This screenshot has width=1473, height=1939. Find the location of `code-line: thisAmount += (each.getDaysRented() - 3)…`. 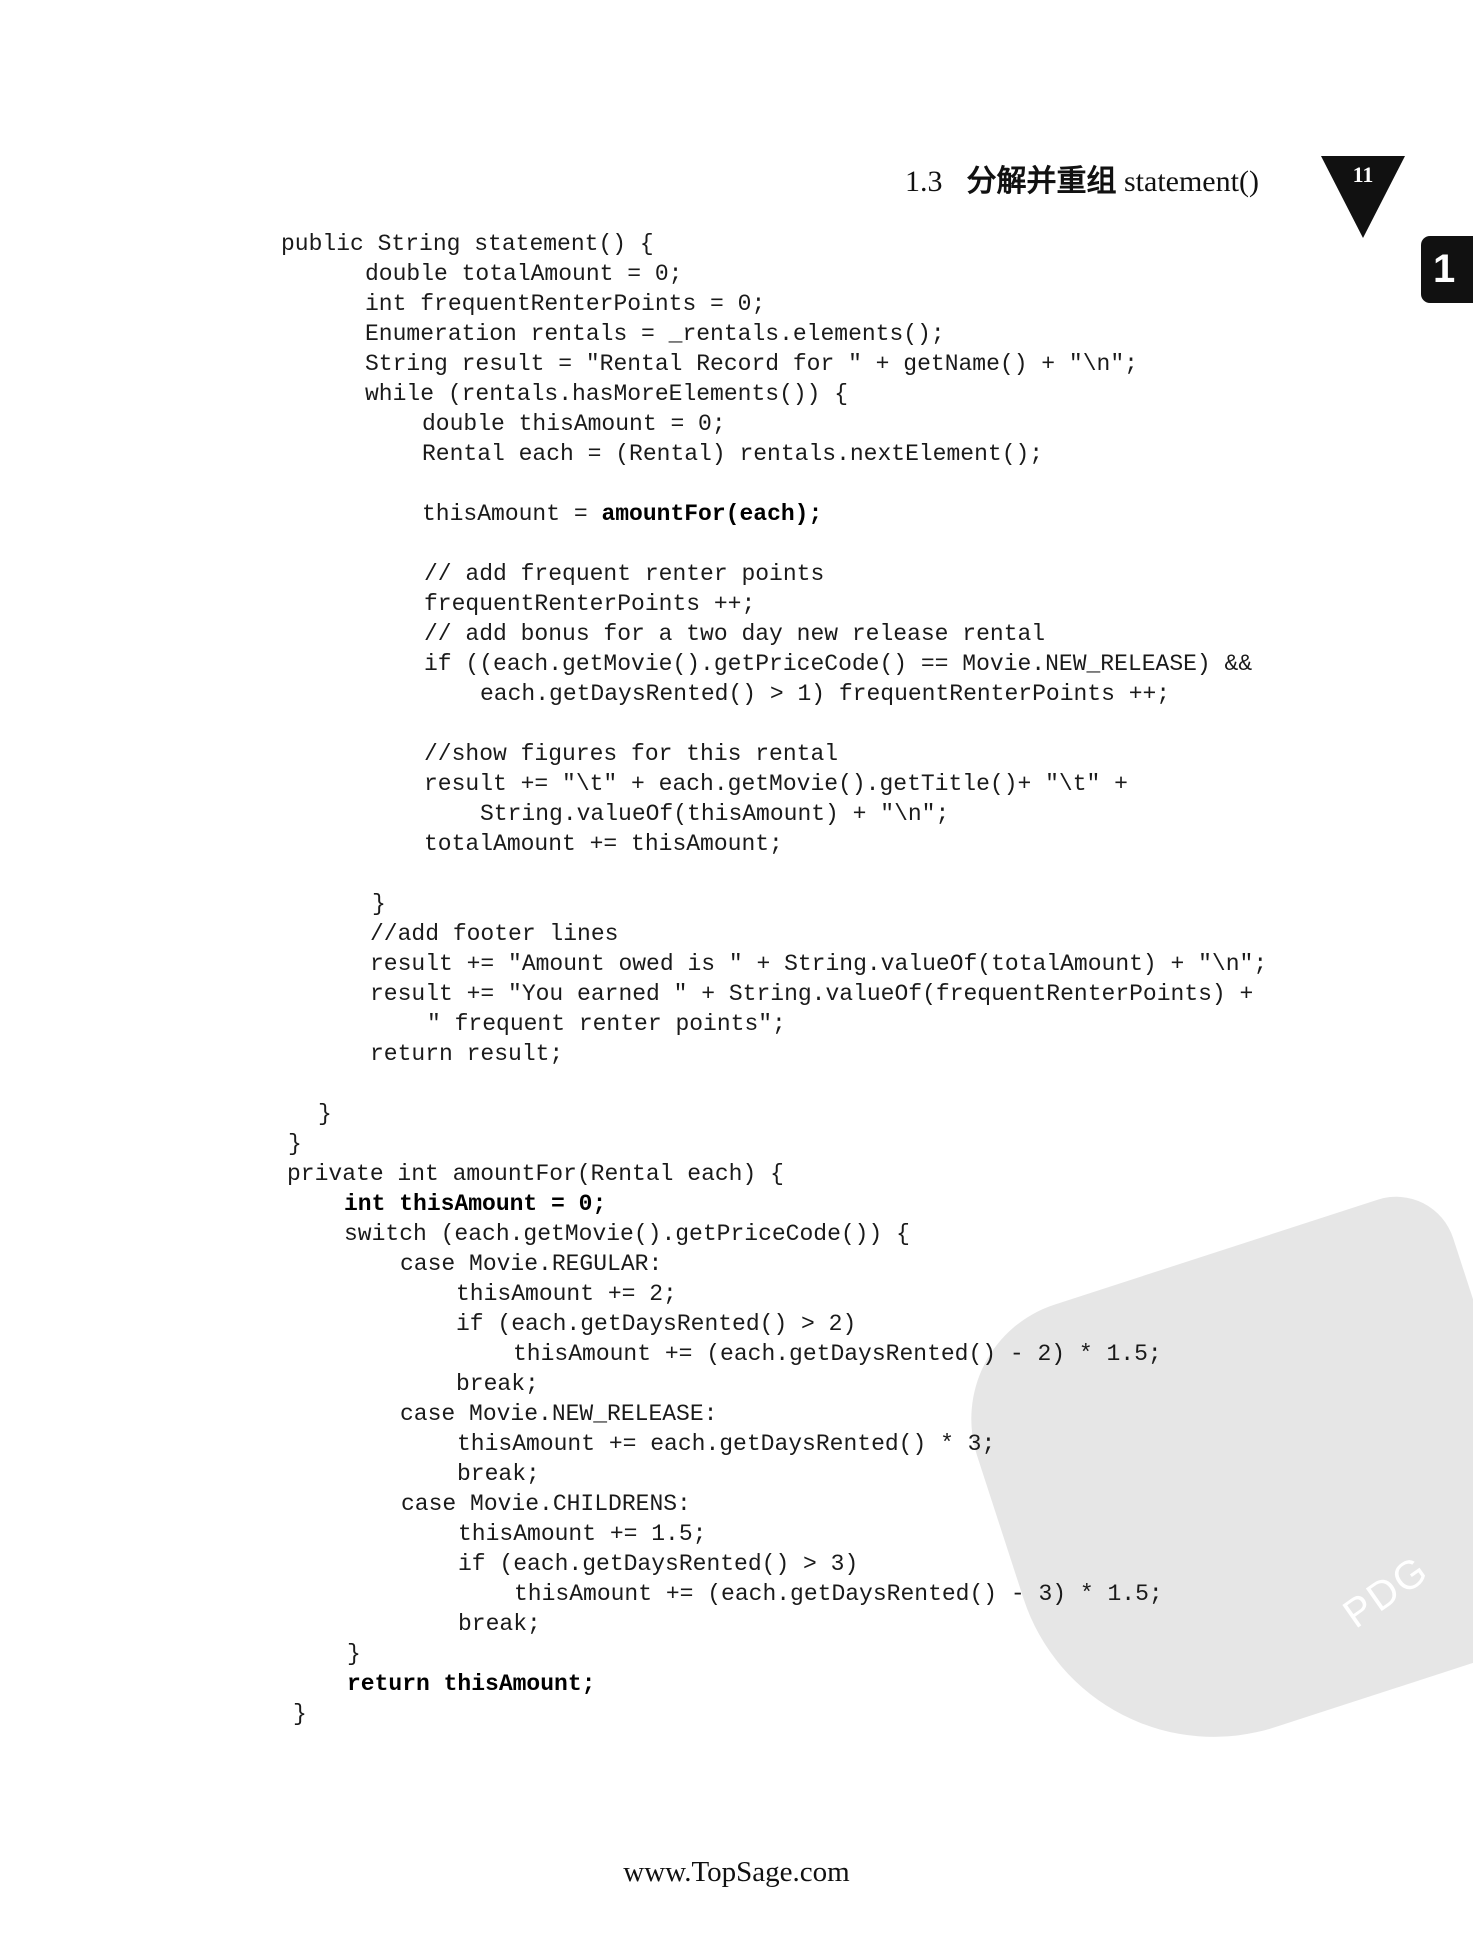

code-line: thisAmount += (each.getDaysRented() - 3)… is located at coordinates (838, 1594).